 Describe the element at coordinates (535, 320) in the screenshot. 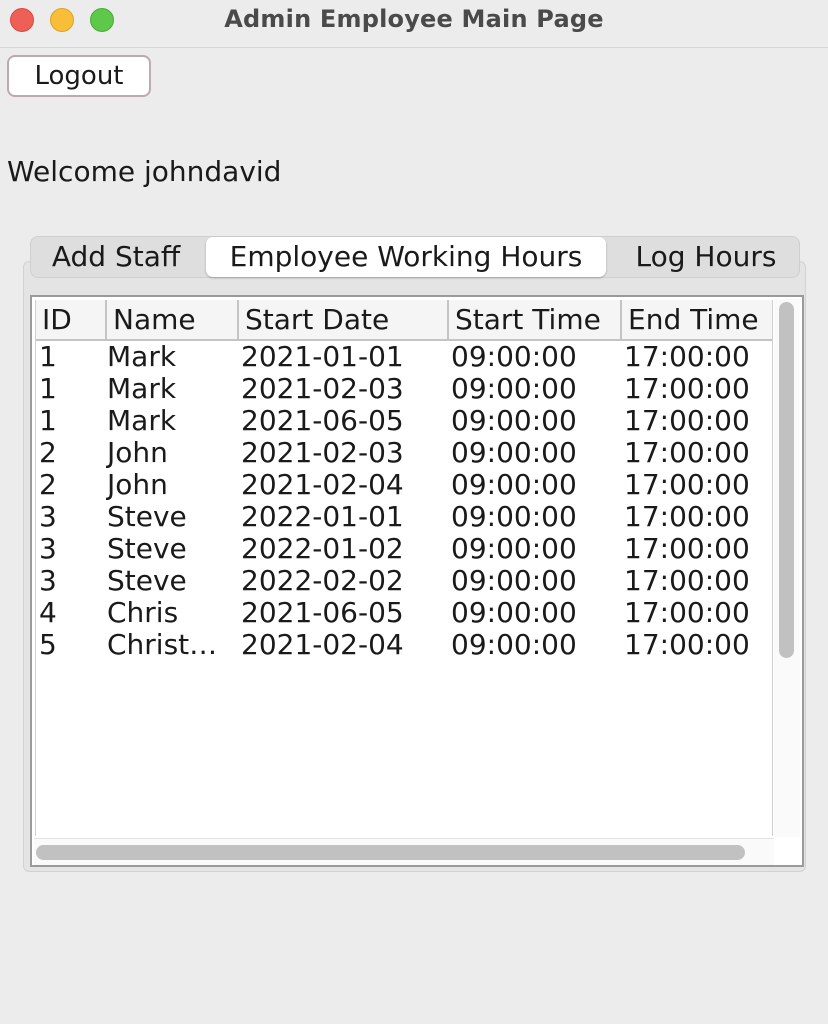

I see `column-header-start-time: Start Time` at that location.